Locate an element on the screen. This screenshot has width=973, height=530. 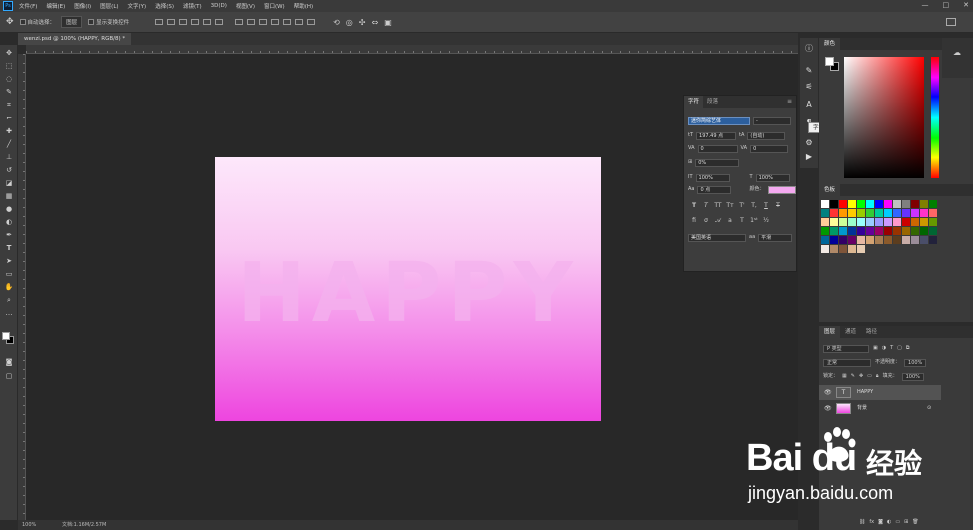
document-tab: wenzi.psd @ 100% (HAPPY, RGB/8) * is located at coordinates (75, 39).